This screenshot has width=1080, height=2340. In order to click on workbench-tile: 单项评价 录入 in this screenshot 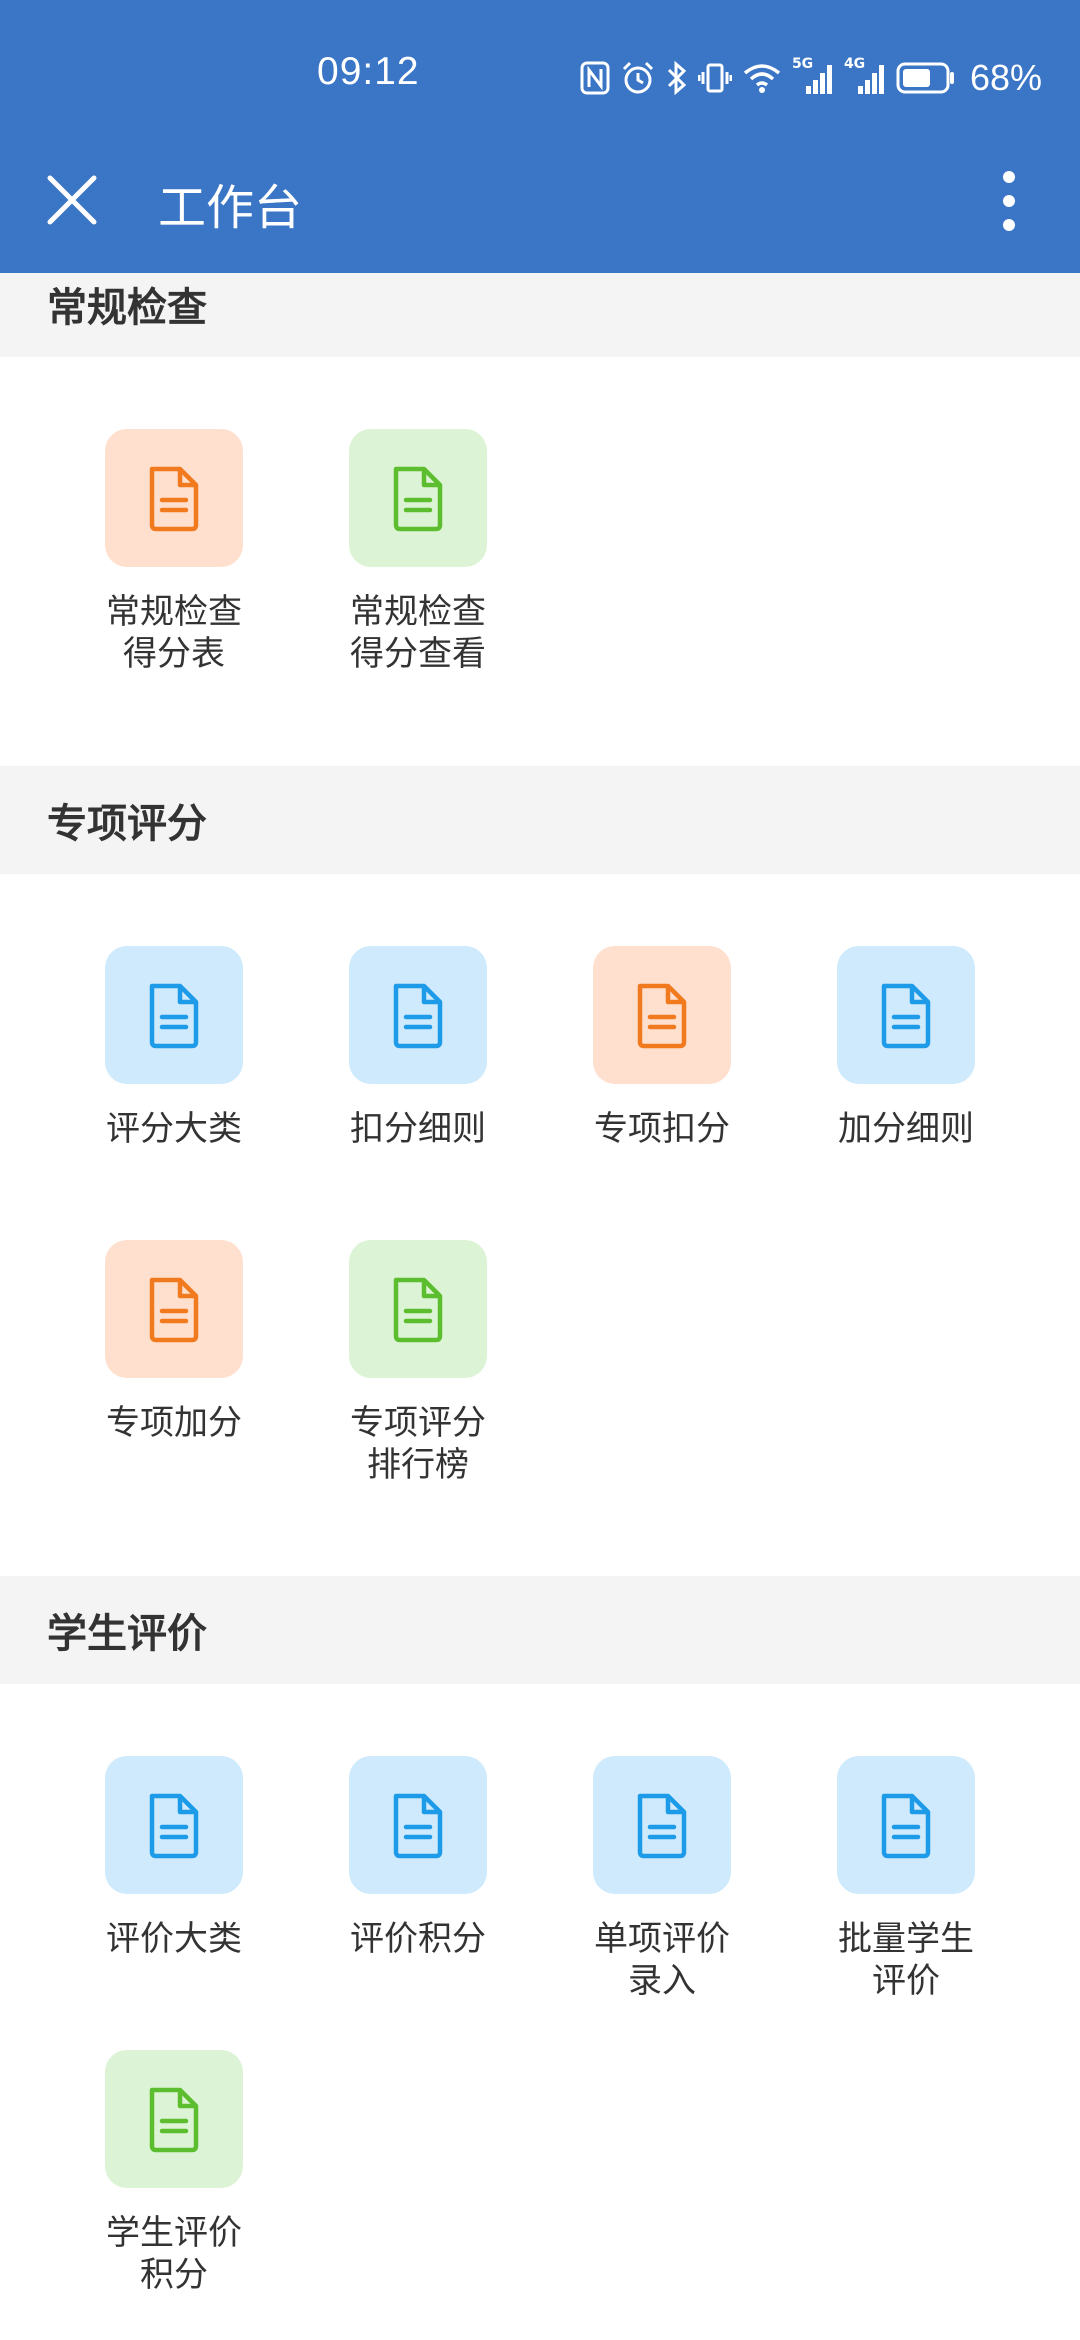, I will do `click(662, 1879)`.